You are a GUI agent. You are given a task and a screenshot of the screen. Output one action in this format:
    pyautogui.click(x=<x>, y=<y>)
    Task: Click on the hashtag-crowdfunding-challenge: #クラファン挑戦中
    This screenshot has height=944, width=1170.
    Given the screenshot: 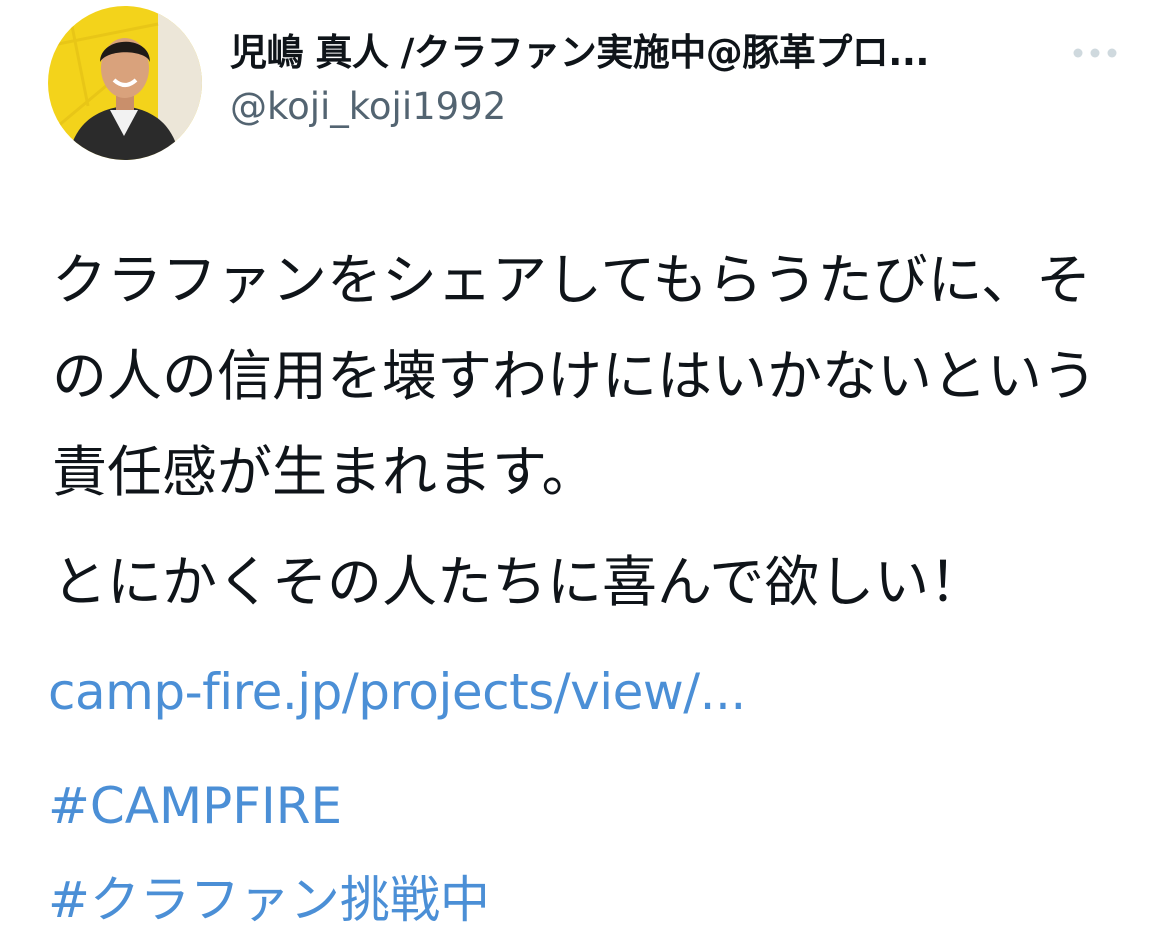 What is the action you would take?
    pyautogui.click(x=269, y=900)
    